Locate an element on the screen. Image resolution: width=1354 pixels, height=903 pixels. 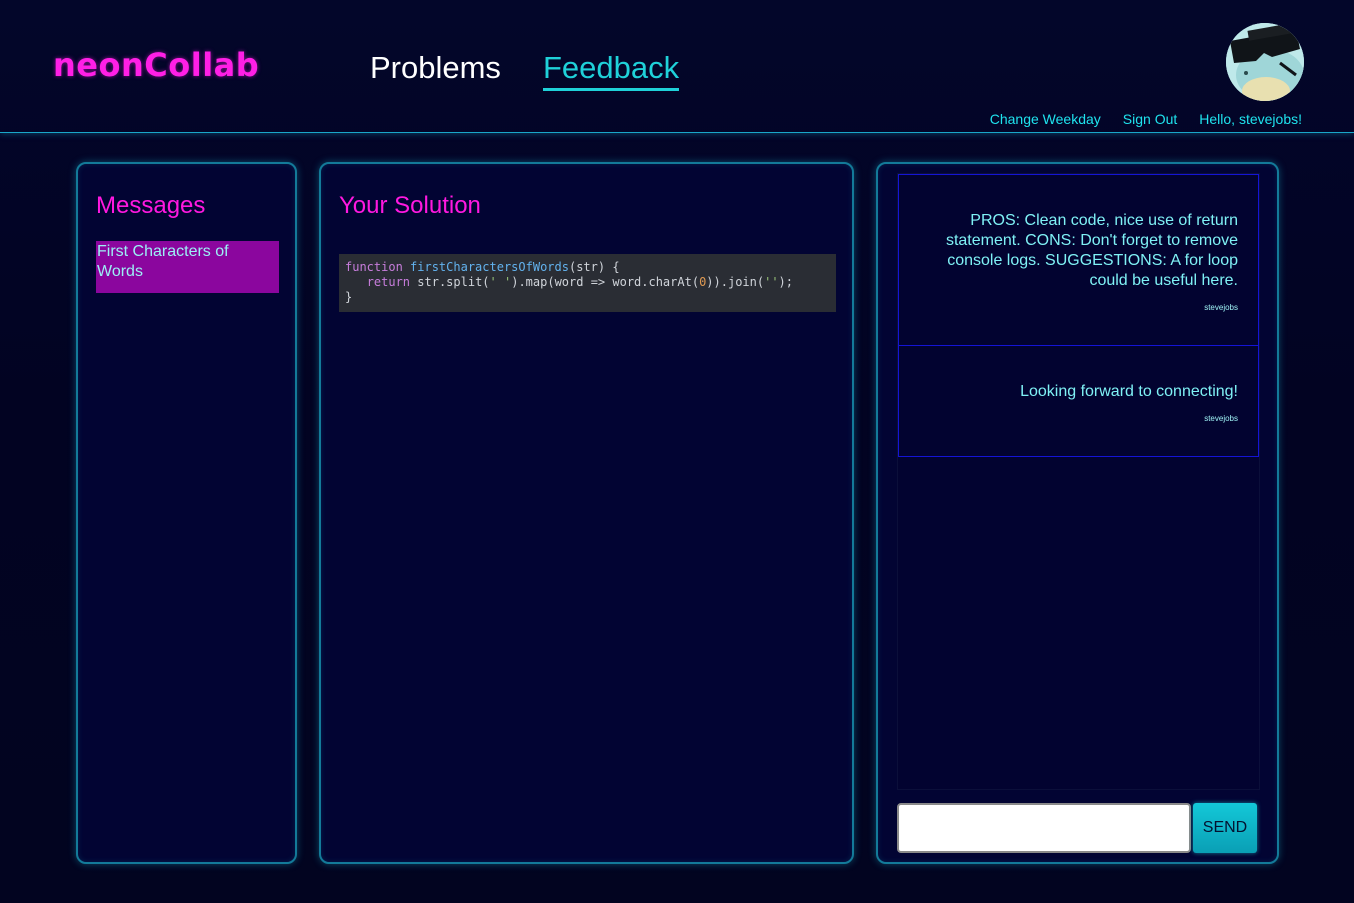
messages-panel: Messages First Characters of Words is located at coordinates (186, 513).